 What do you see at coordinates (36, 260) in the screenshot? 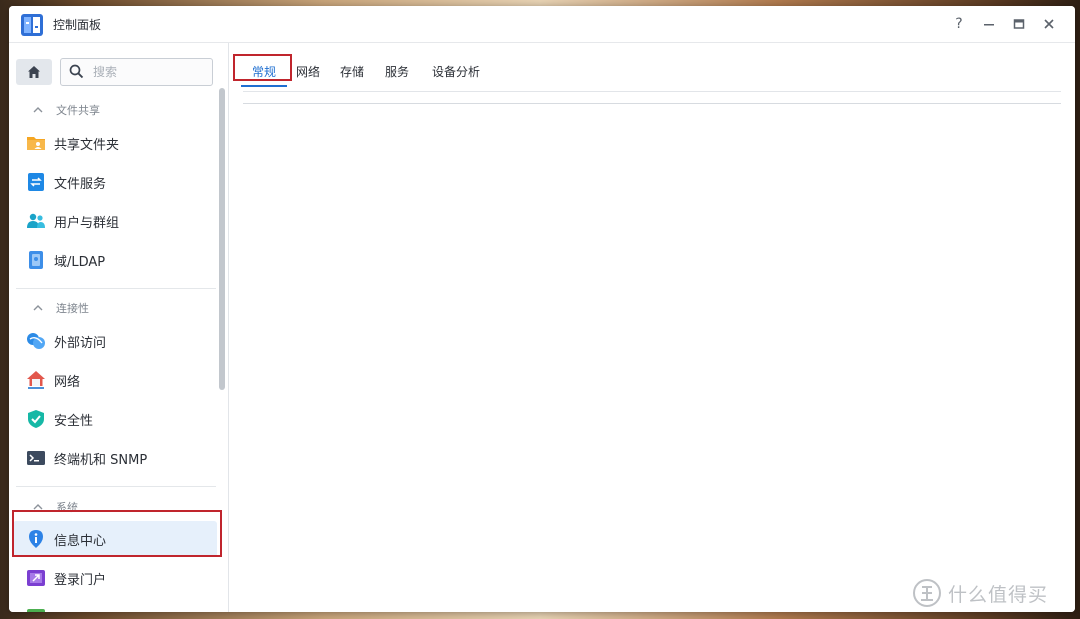
I see `domain-ldap-icon` at bounding box center [36, 260].